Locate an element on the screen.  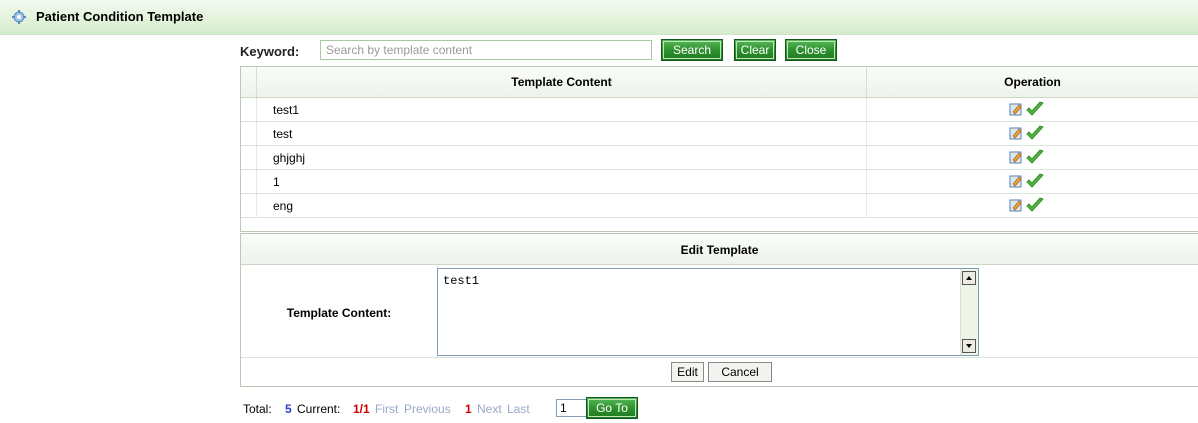
last-link: Last is located at coordinates (518, 409).